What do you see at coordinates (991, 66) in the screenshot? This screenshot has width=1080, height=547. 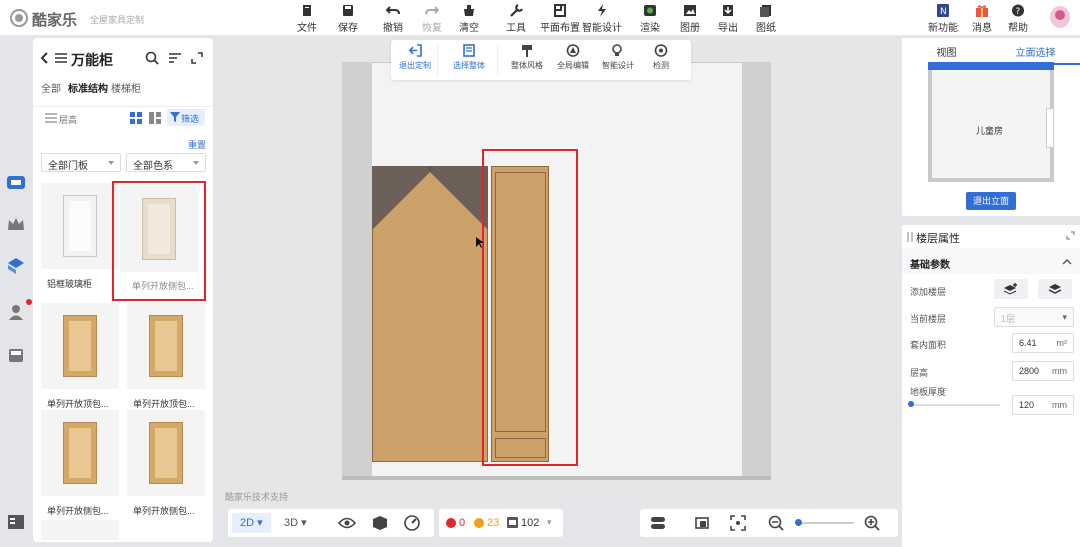 I see `minimap-selected-wall` at bounding box center [991, 66].